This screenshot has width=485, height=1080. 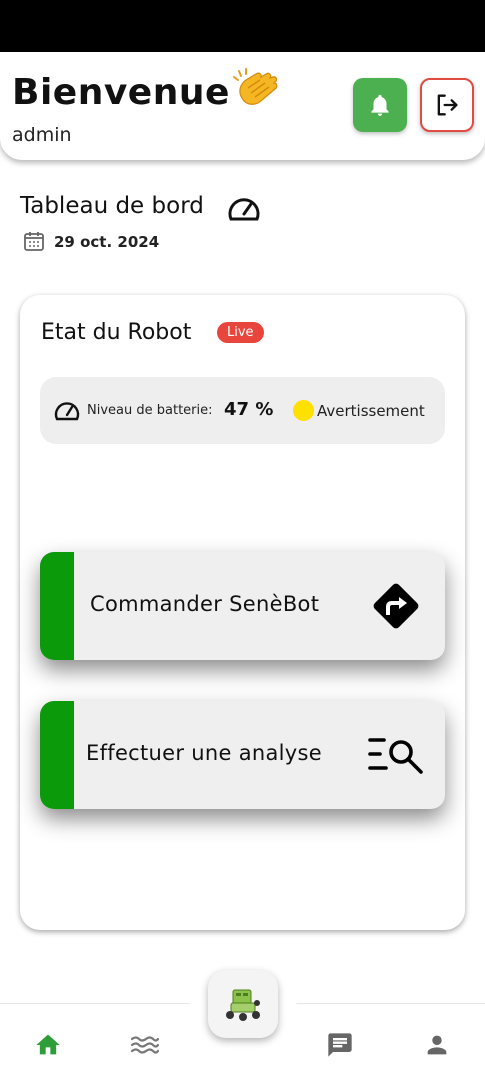 I want to click on dashboard-title: Tableau de bord, so click(x=112, y=206).